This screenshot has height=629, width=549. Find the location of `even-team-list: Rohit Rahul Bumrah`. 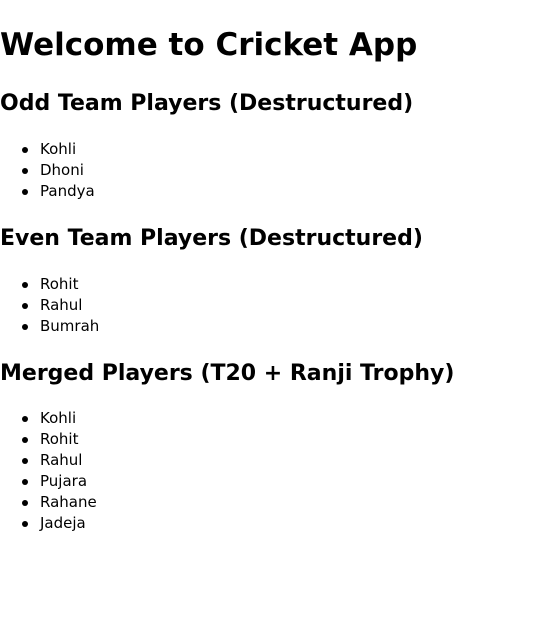

even-team-list: Rohit Rahul Bumrah is located at coordinates (49, 305).